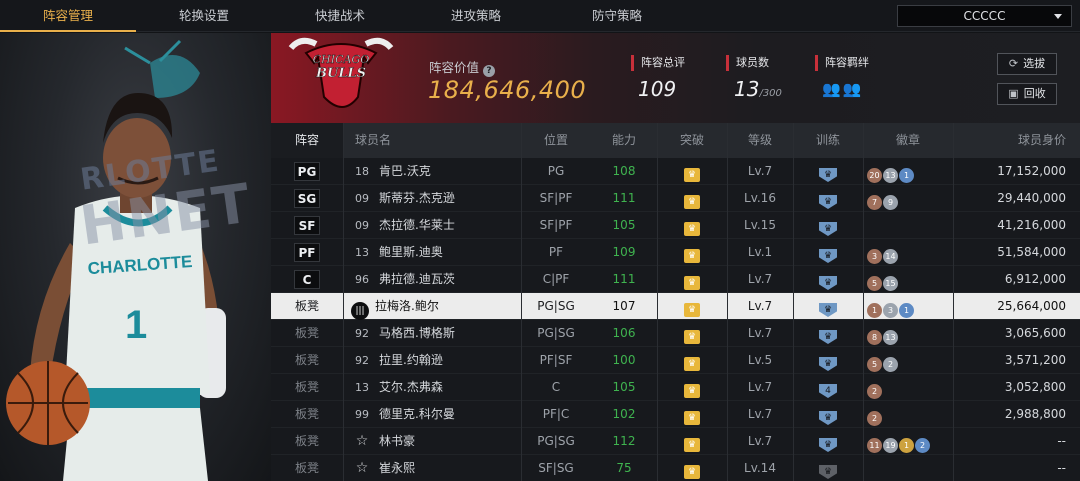  Describe the element at coordinates (556, 198) in the screenshot. I see `player-position: SF|PF` at that location.